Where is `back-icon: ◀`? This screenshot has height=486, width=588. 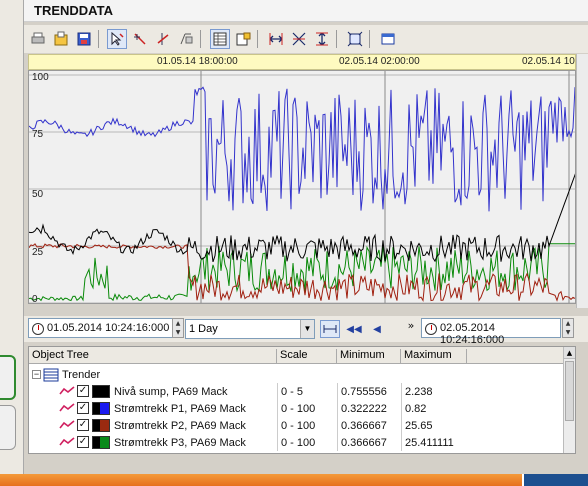
back-icon: ◀ is located at coordinates (377, 329).